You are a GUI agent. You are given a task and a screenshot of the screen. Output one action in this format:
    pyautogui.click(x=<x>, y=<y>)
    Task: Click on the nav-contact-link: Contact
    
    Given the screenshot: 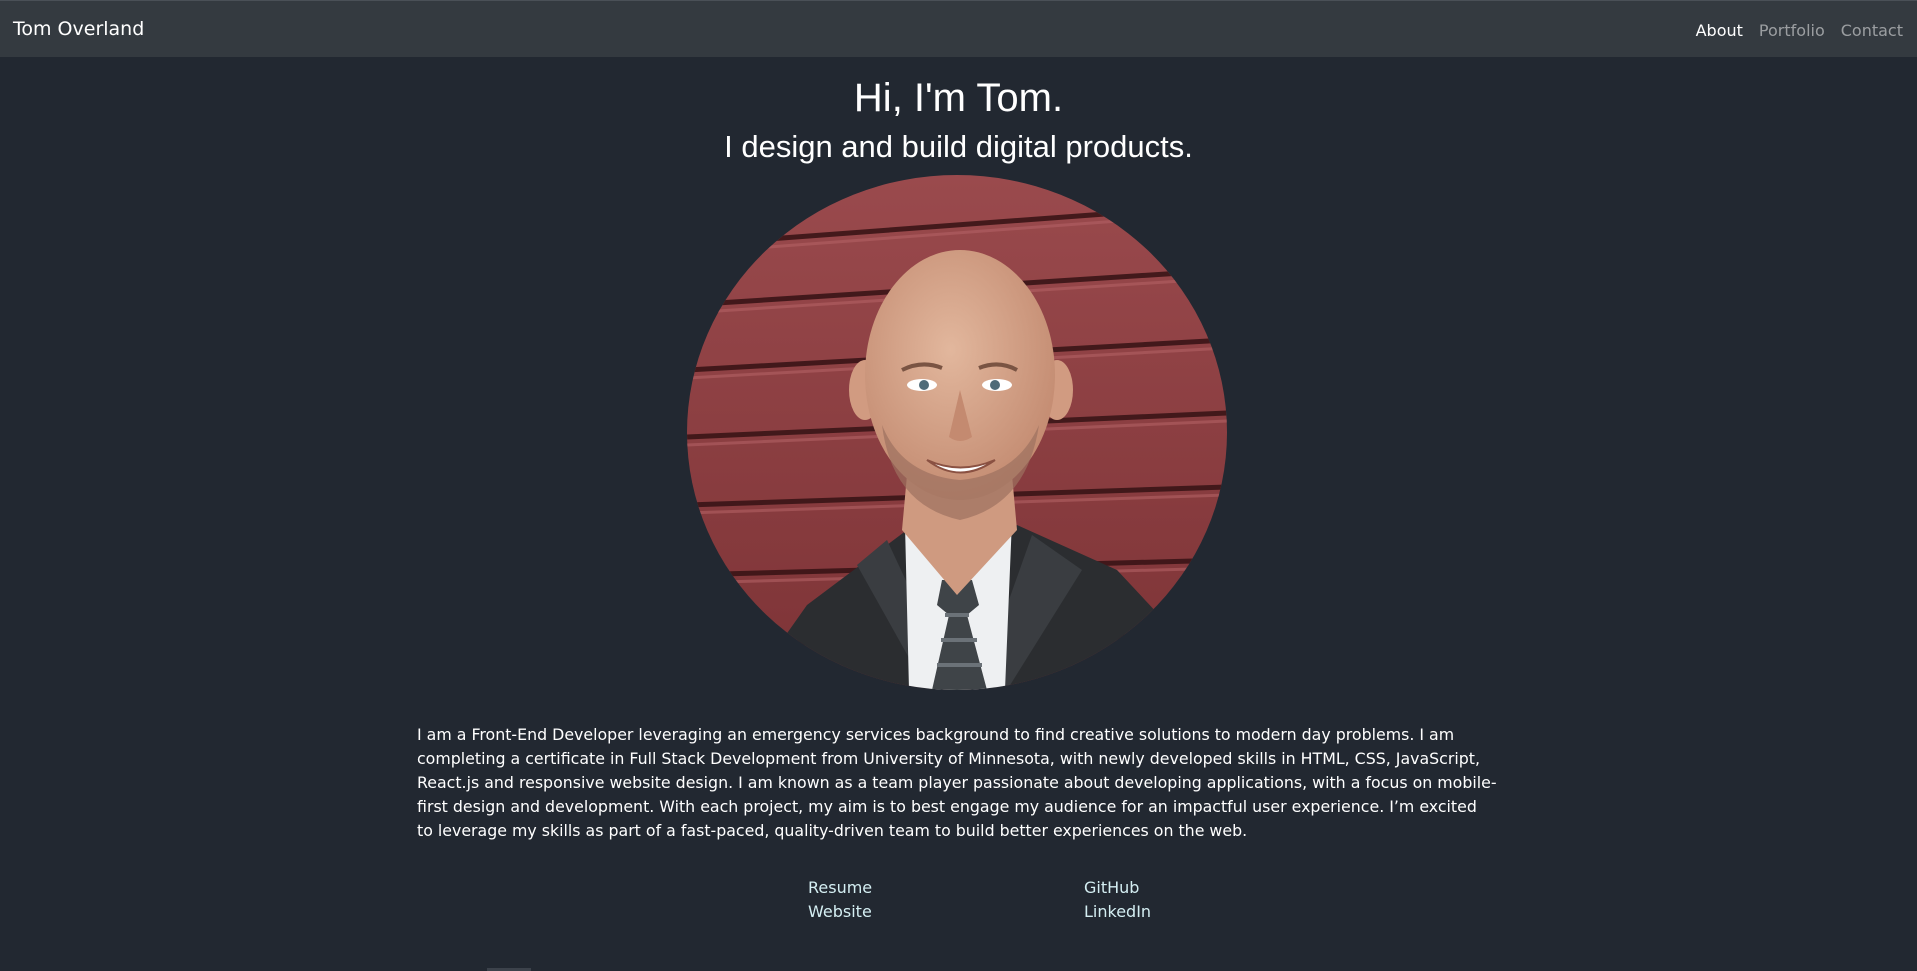 What is the action you would take?
    pyautogui.click(x=1872, y=30)
    